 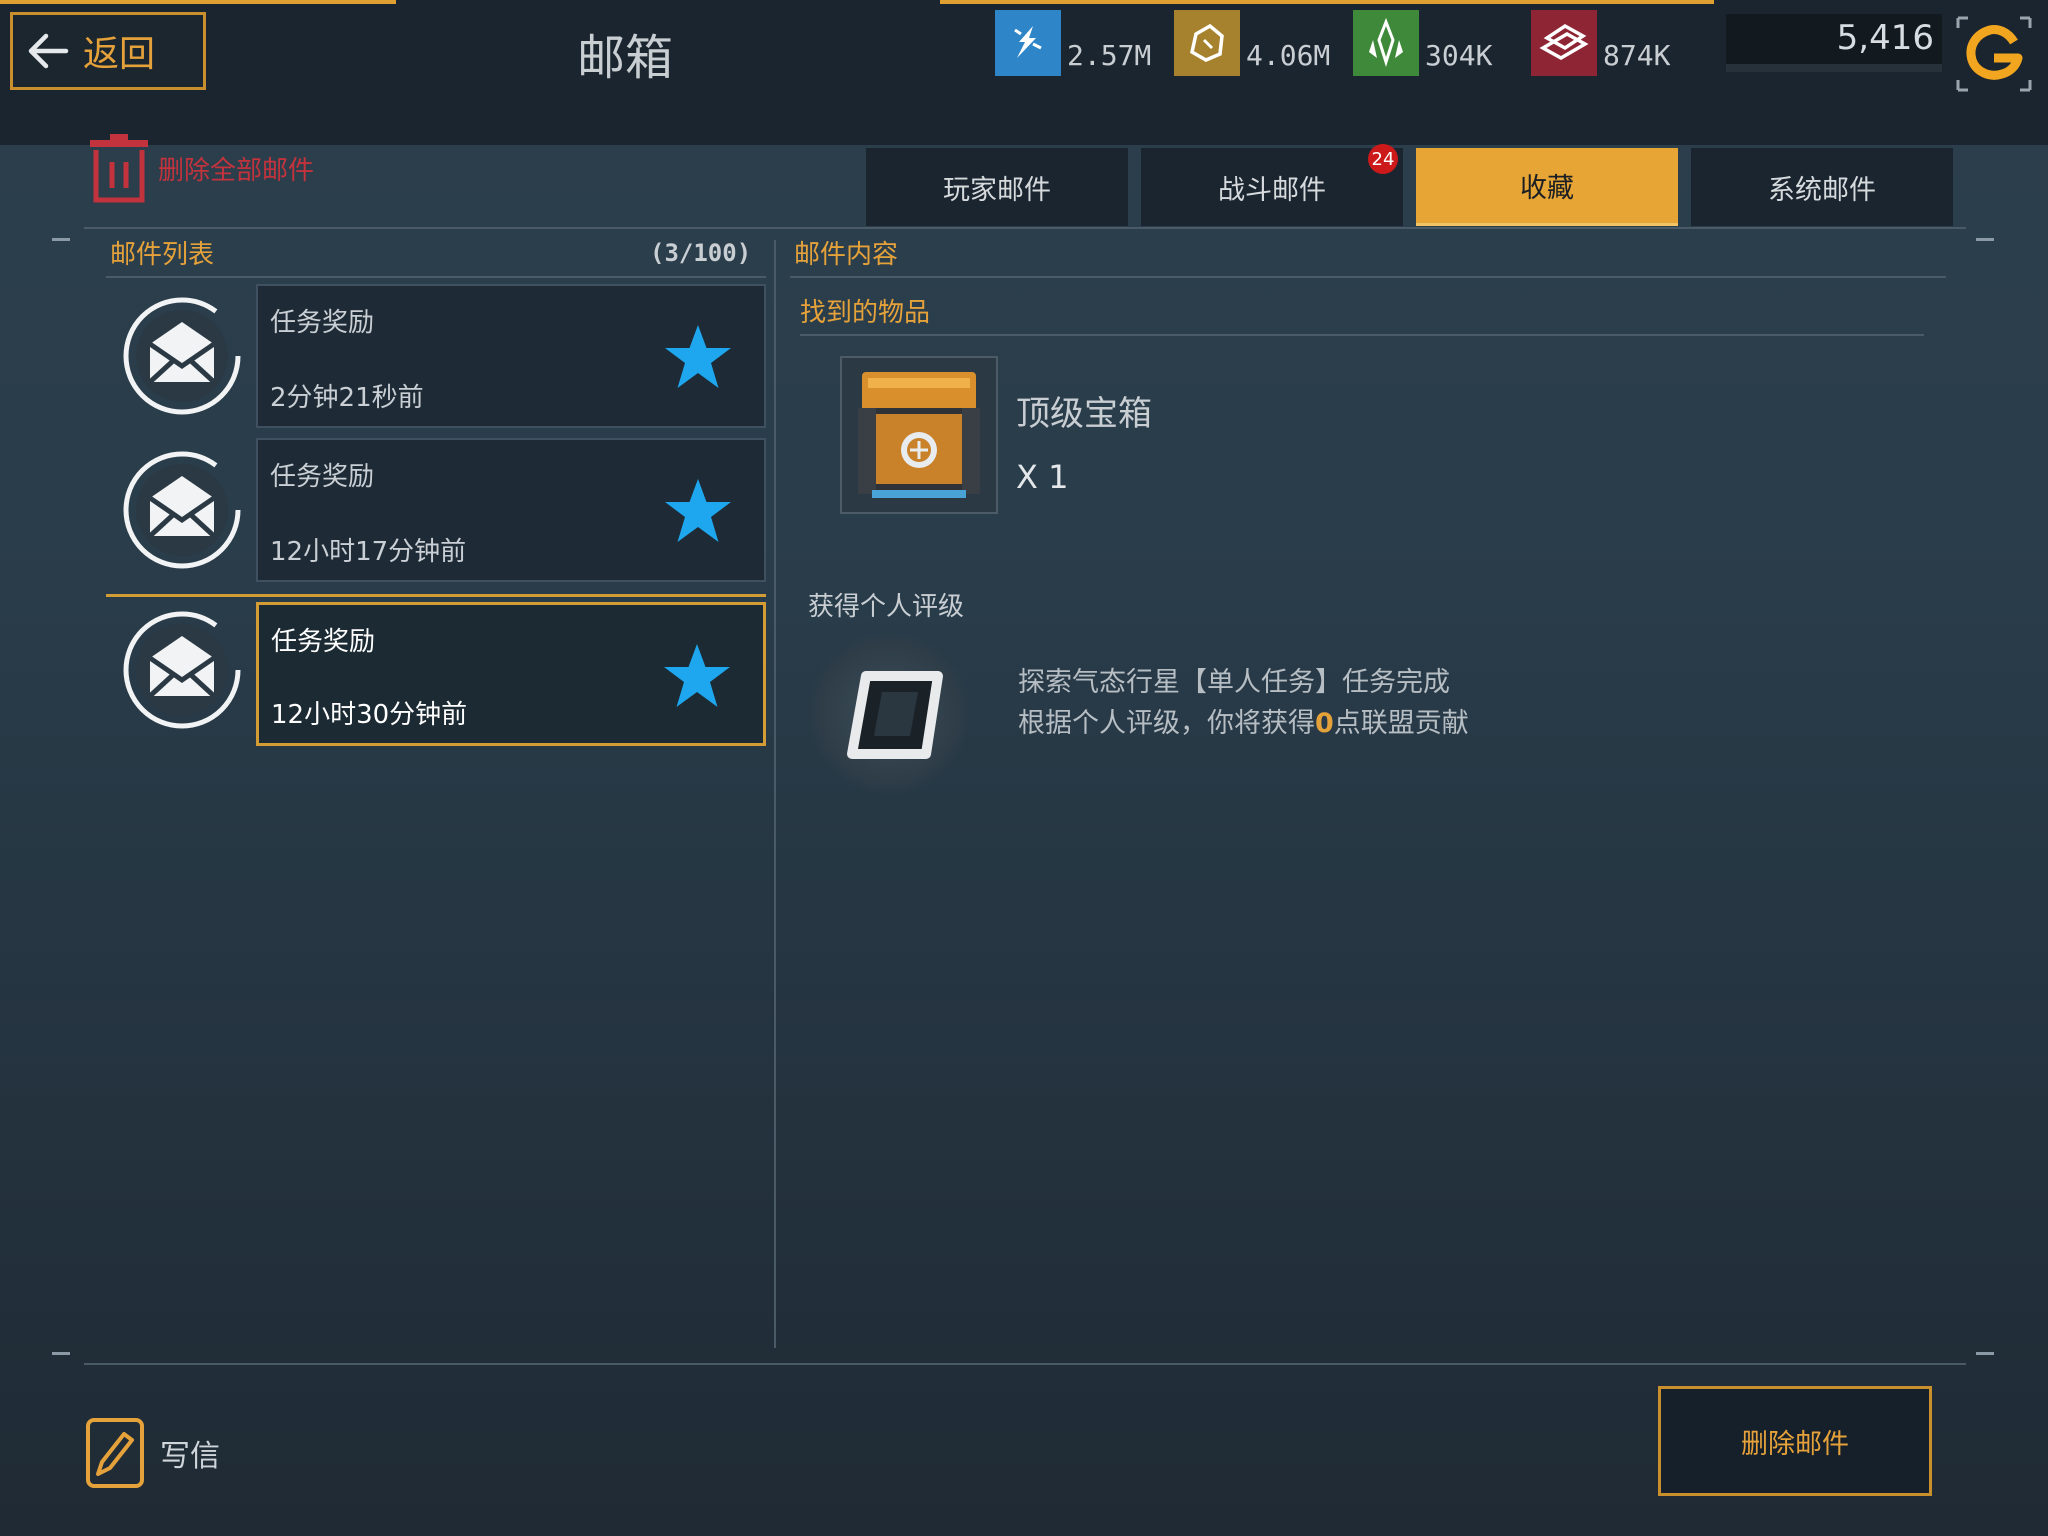 I want to click on delete-all-label: 删除全部邮件, so click(x=236, y=170).